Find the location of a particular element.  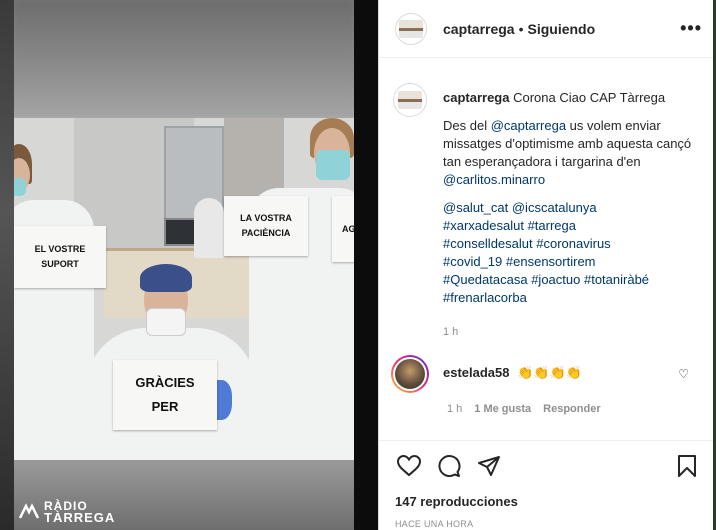

radio-tarrega-logo: RÀDIO TÀRREGA is located at coordinates (66, 512).